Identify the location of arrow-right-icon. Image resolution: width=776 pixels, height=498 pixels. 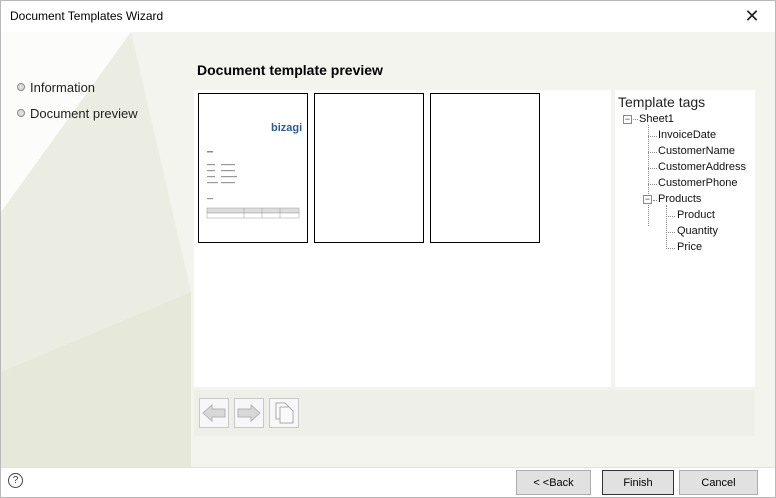
(249, 413).